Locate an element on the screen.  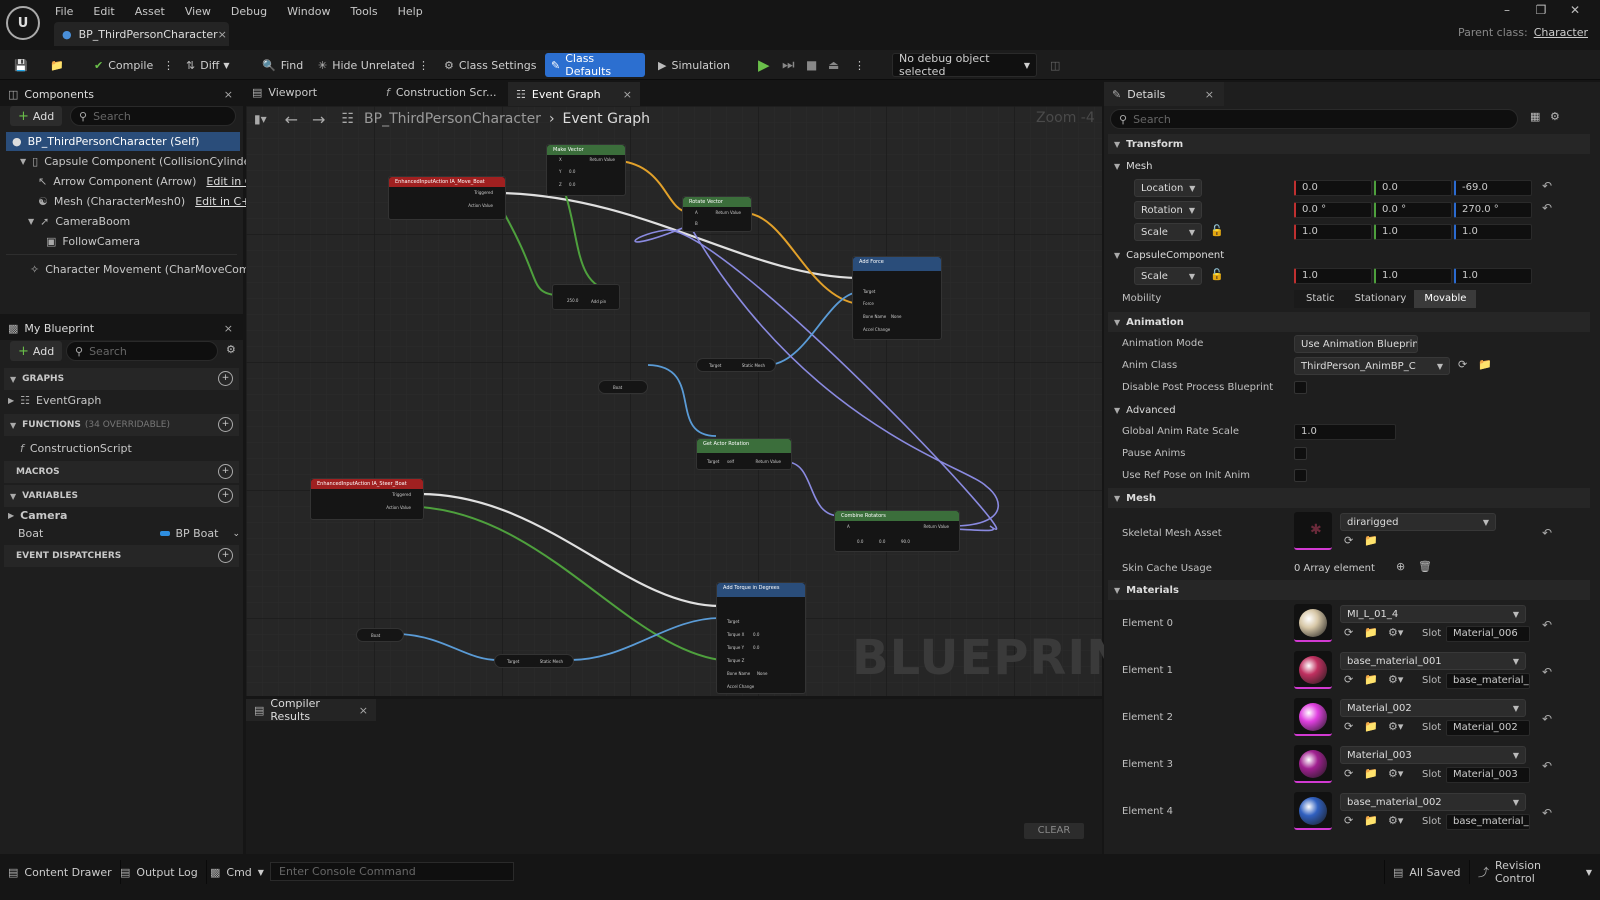
tree-item-capsule: ▼▯Capsule Component (CollisionCylinder)E is located at coordinates (146, 161).